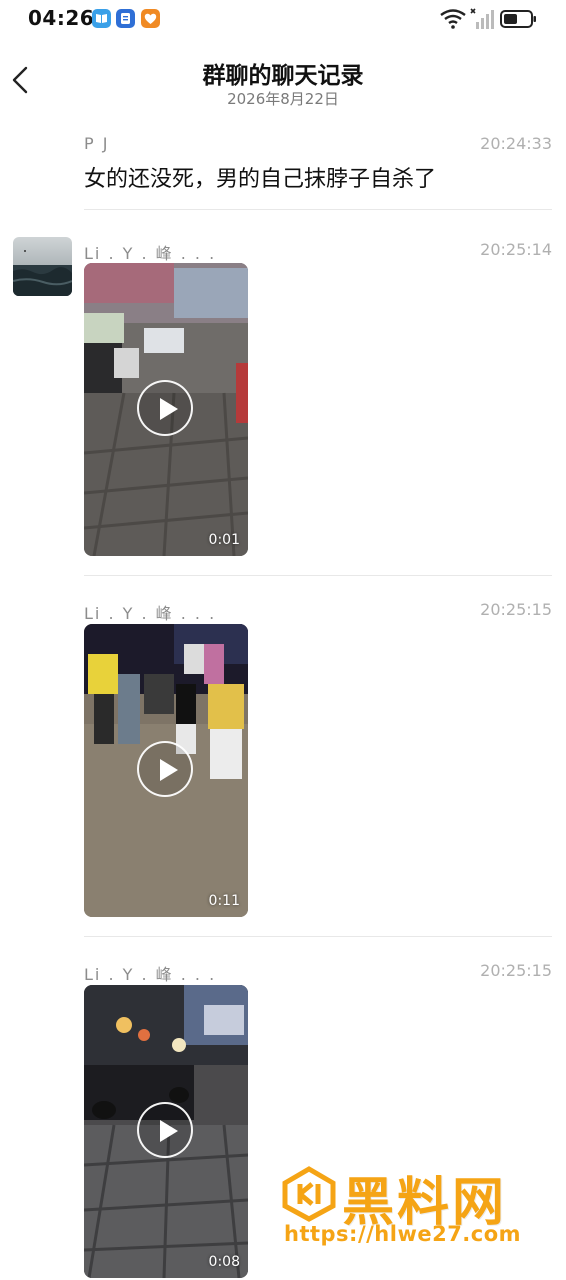  I want to click on video-message: 0:11, so click(166, 770).